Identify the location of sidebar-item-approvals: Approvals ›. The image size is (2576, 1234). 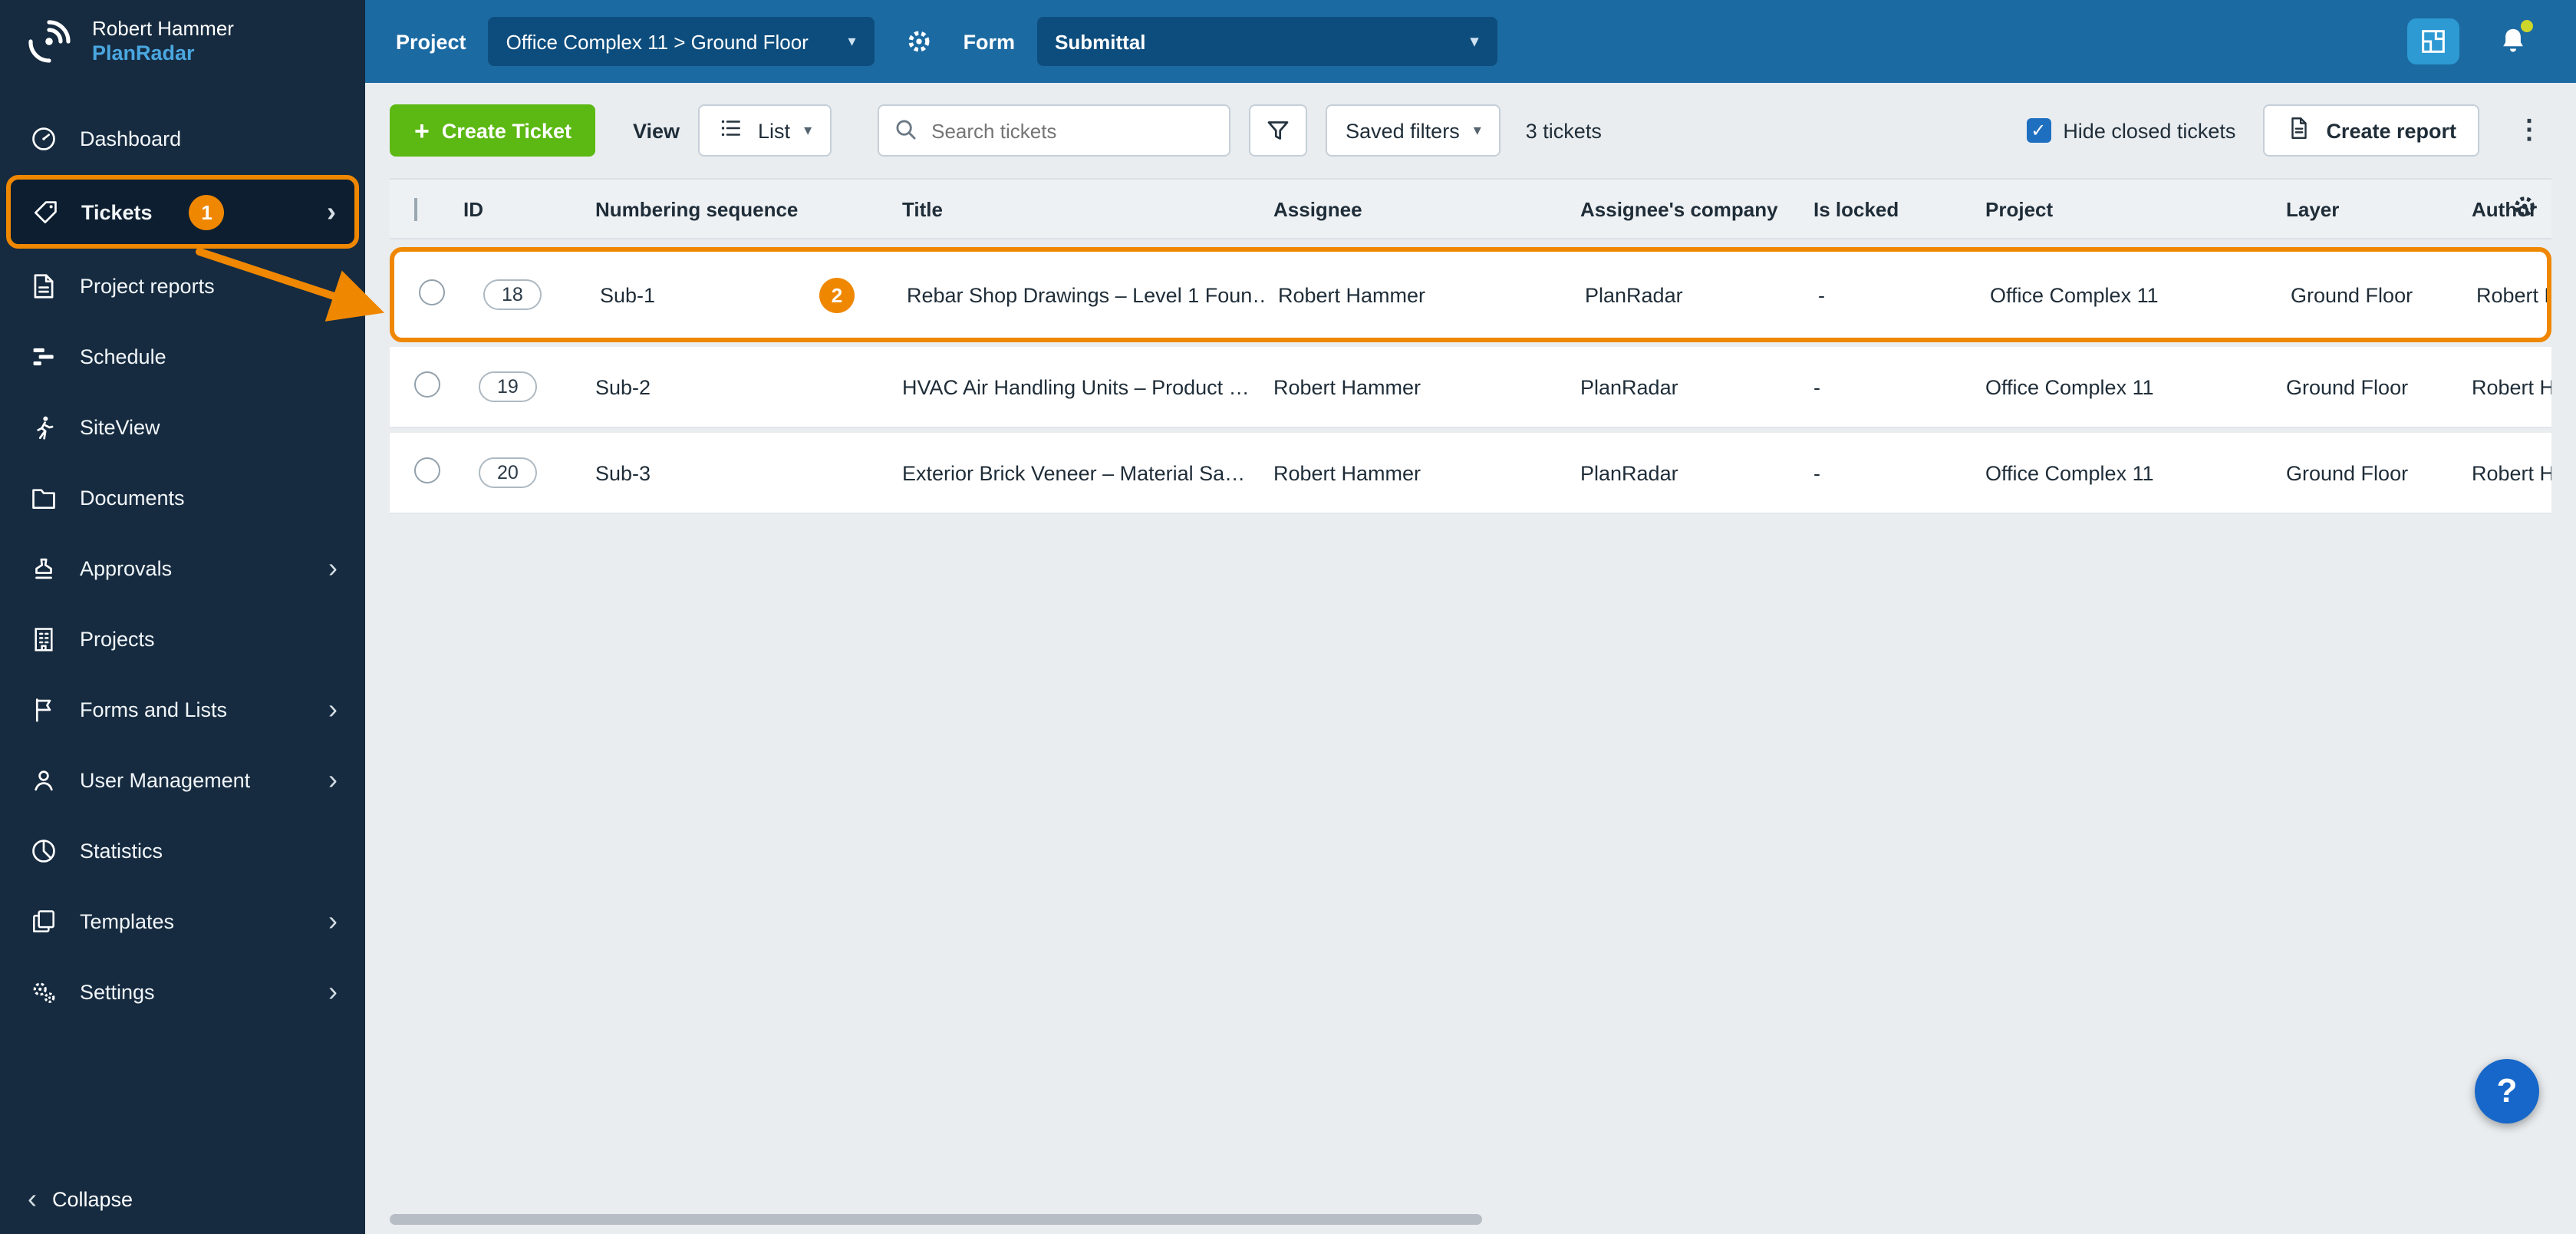
(182, 568).